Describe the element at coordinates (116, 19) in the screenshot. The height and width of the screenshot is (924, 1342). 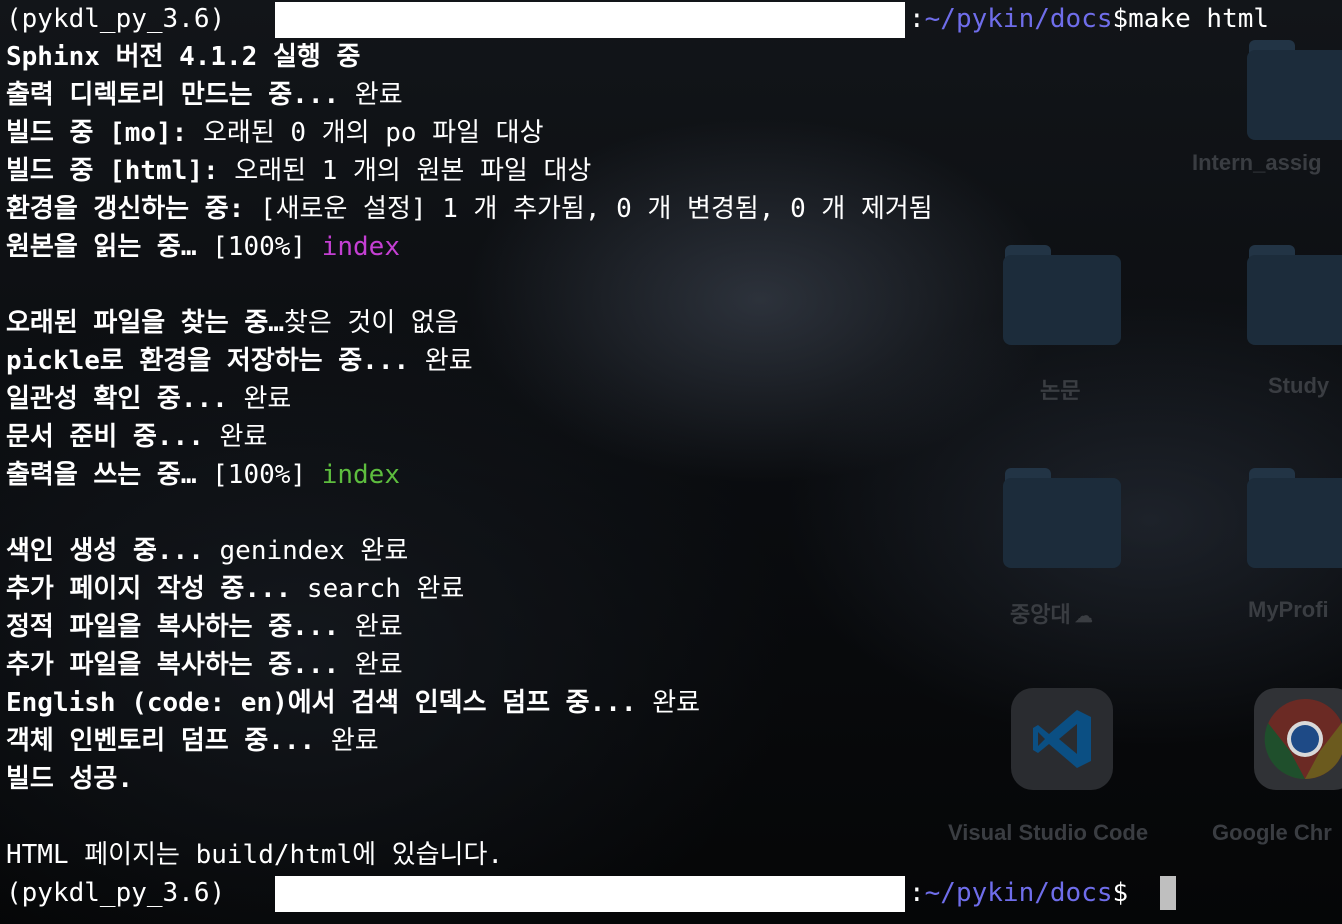
I see `prompt-env: (pykdl_py_3.6)` at that location.